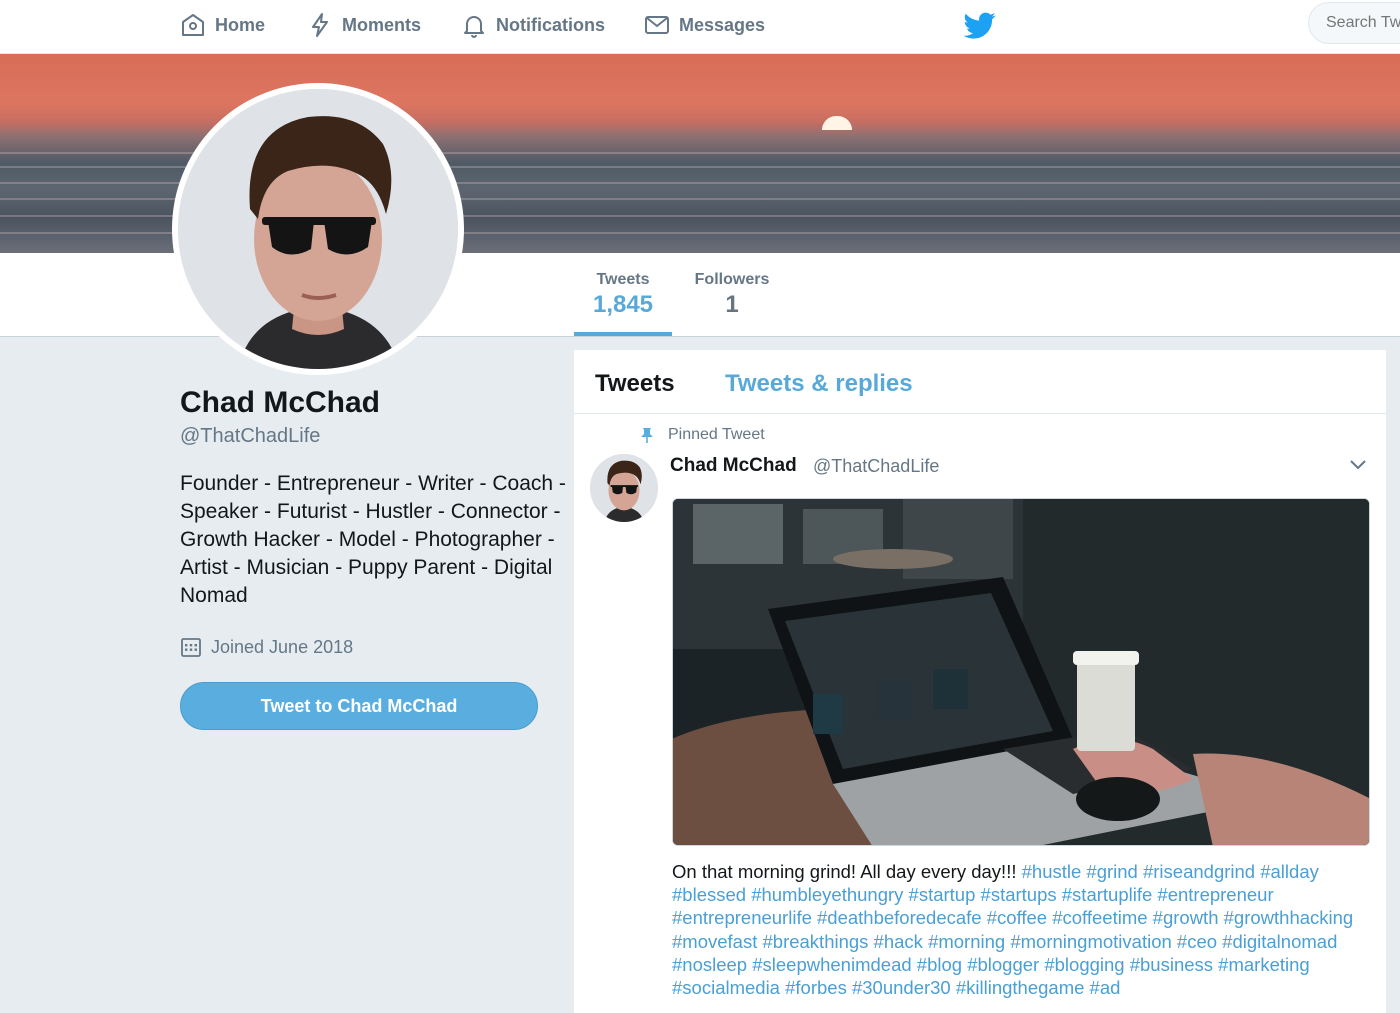  What do you see at coordinates (876, 466) in the screenshot?
I see `tweet-author-handle: @ThatChadLife` at bounding box center [876, 466].